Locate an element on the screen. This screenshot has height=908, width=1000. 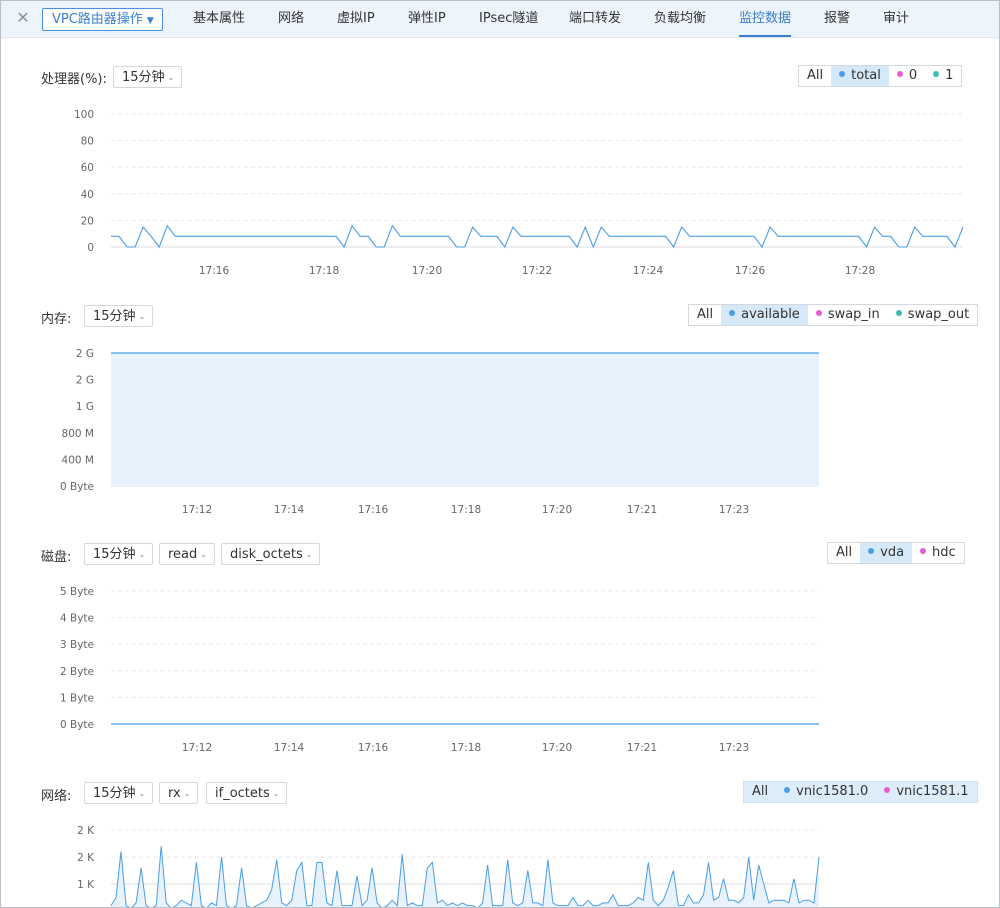
select-value: disk_octets is located at coordinates (266, 554).